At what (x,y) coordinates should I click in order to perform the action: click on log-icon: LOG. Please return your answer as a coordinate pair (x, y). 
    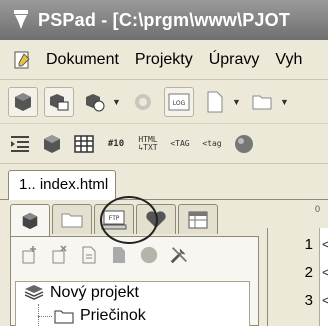
    Looking at the image, I should click on (179, 101).